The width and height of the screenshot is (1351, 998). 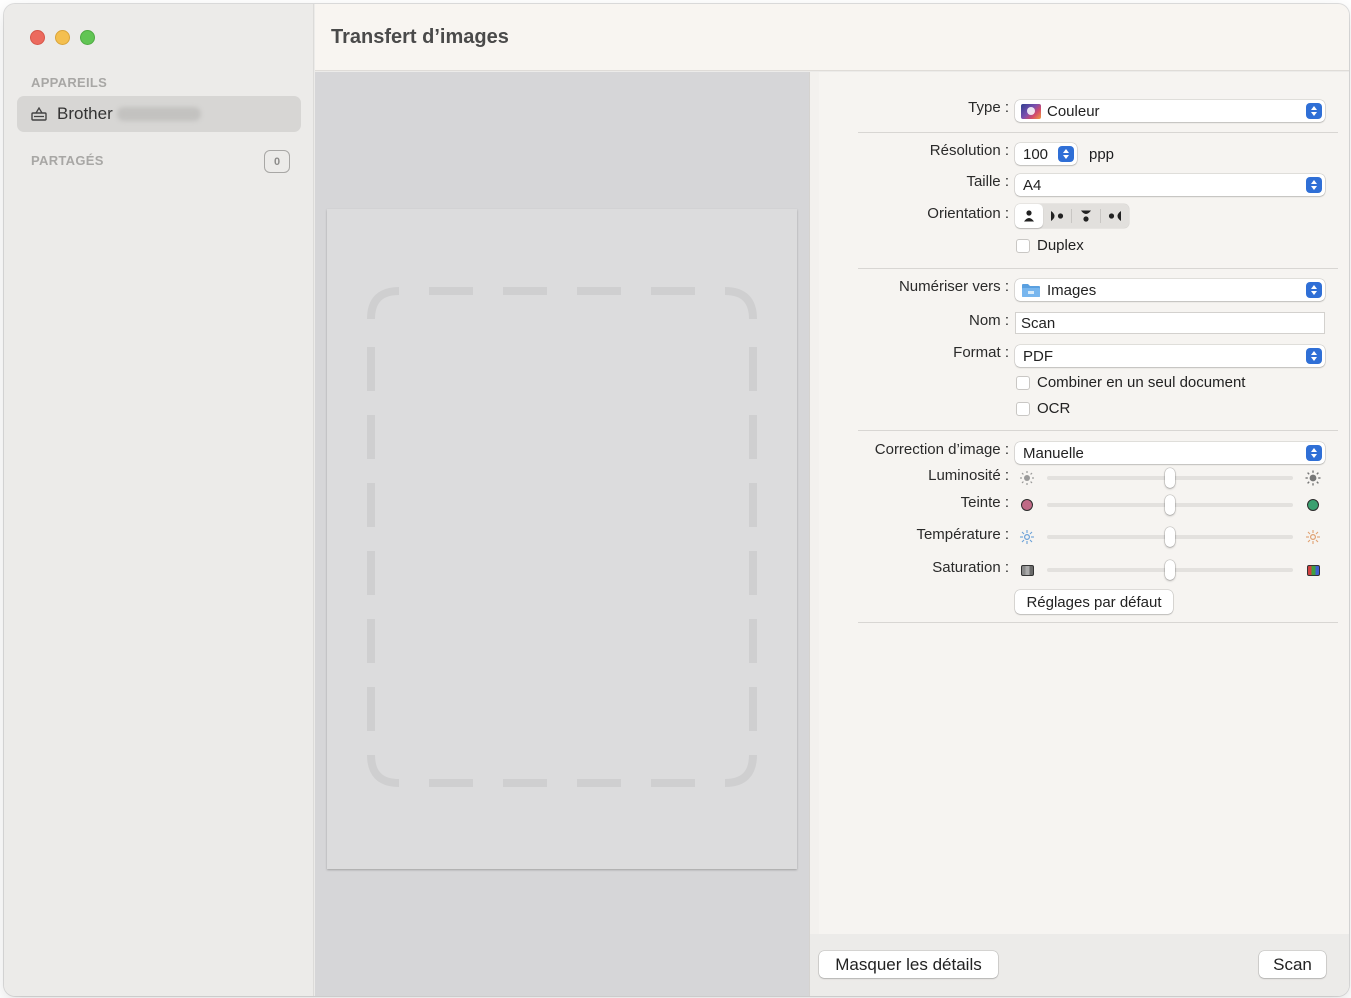 What do you see at coordinates (908, 964) in the screenshot?
I see `hide-details-button: Masquer les détails` at bounding box center [908, 964].